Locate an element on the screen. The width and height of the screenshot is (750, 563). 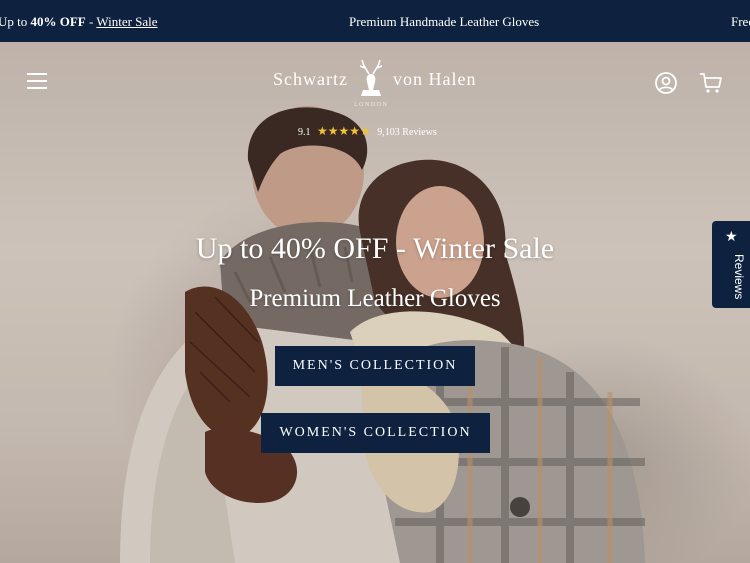
mens-collection-button: MEN'S COLLECTION is located at coordinates (375, 366).